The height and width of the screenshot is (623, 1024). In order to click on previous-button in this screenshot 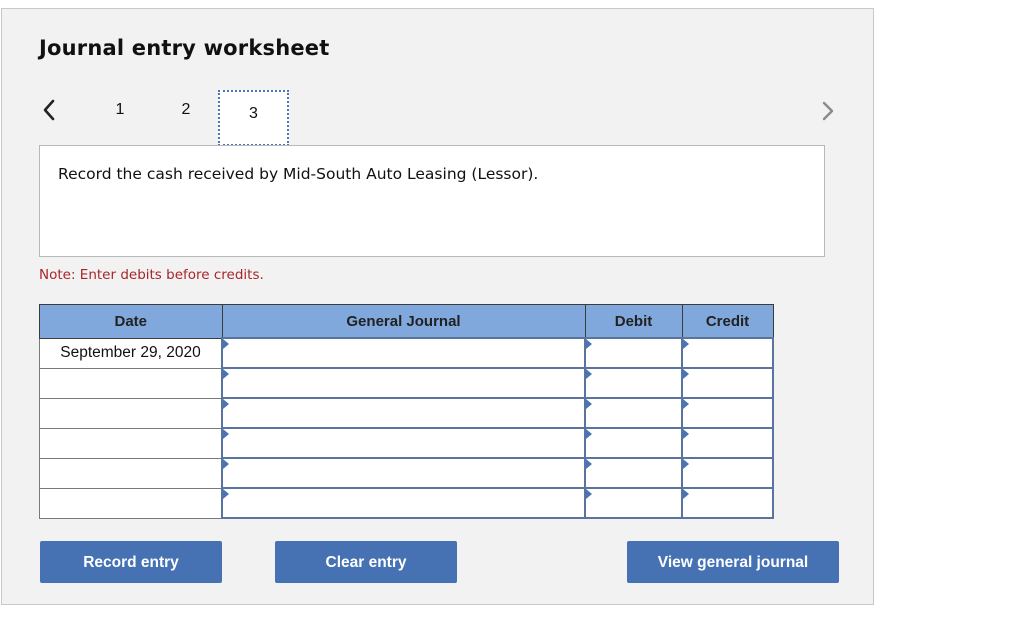, I will do `click(50, 110)`.